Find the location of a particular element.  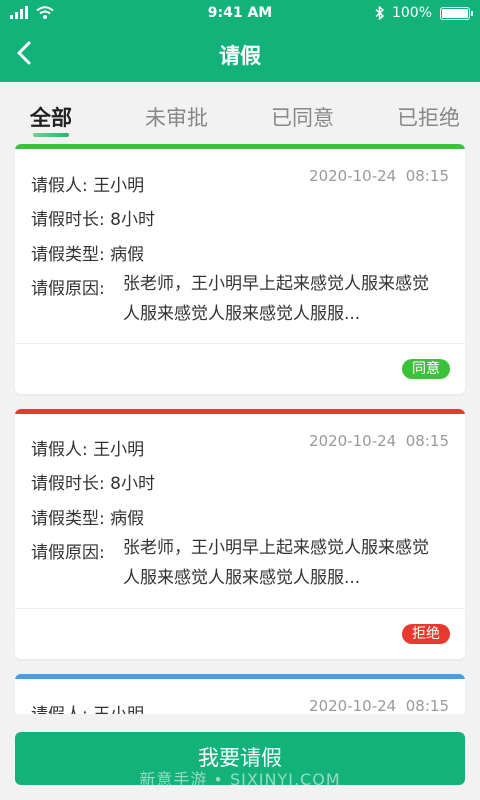

tab-active-indicator is located at coordinates (51, 135).